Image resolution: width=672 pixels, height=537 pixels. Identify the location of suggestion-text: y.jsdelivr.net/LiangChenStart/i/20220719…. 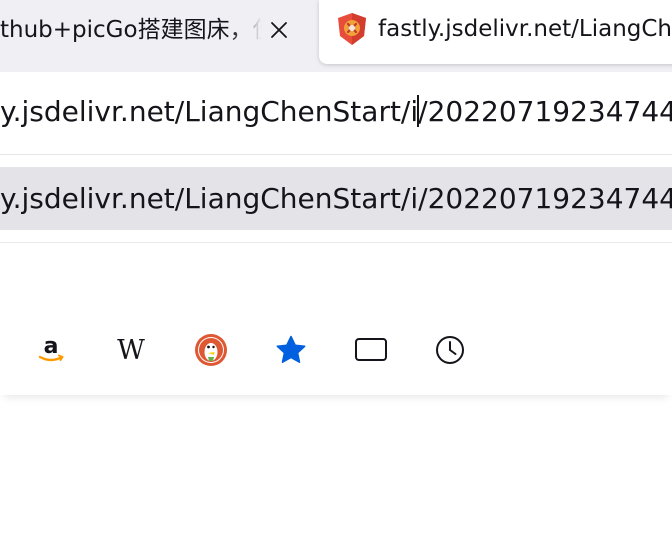
(336, 199).